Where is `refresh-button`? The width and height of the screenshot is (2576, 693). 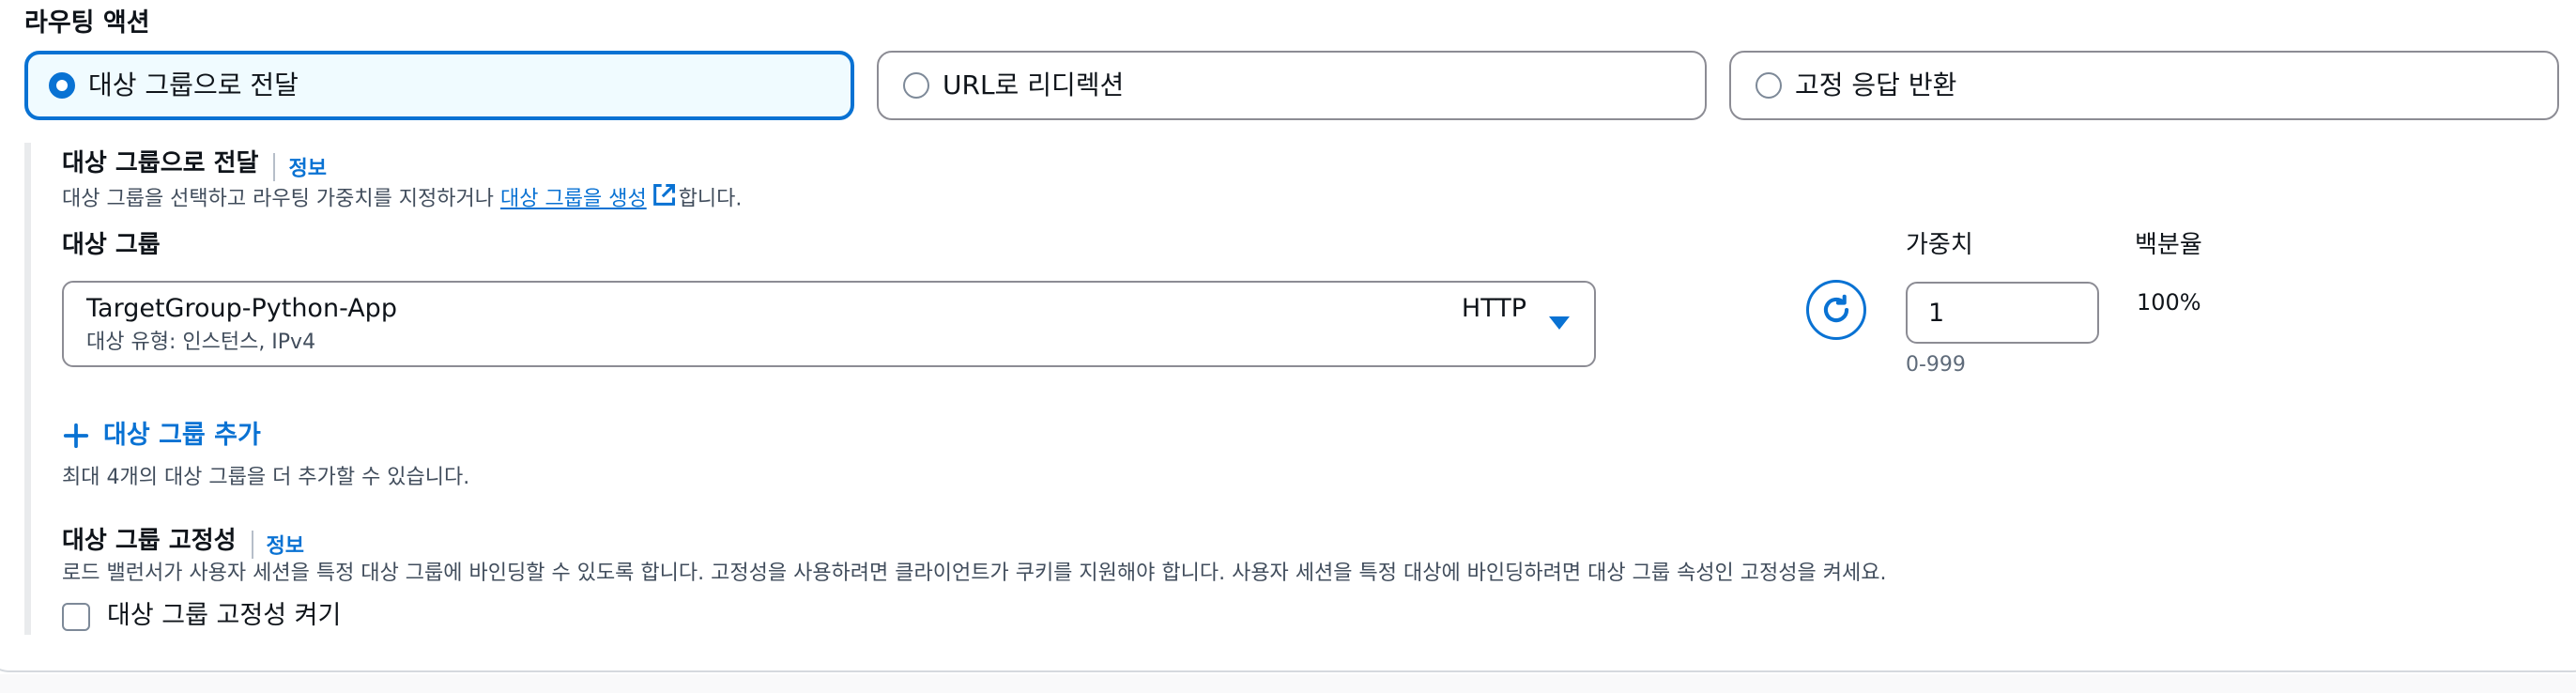
refresh-button is located at coordinates (1836, 310).